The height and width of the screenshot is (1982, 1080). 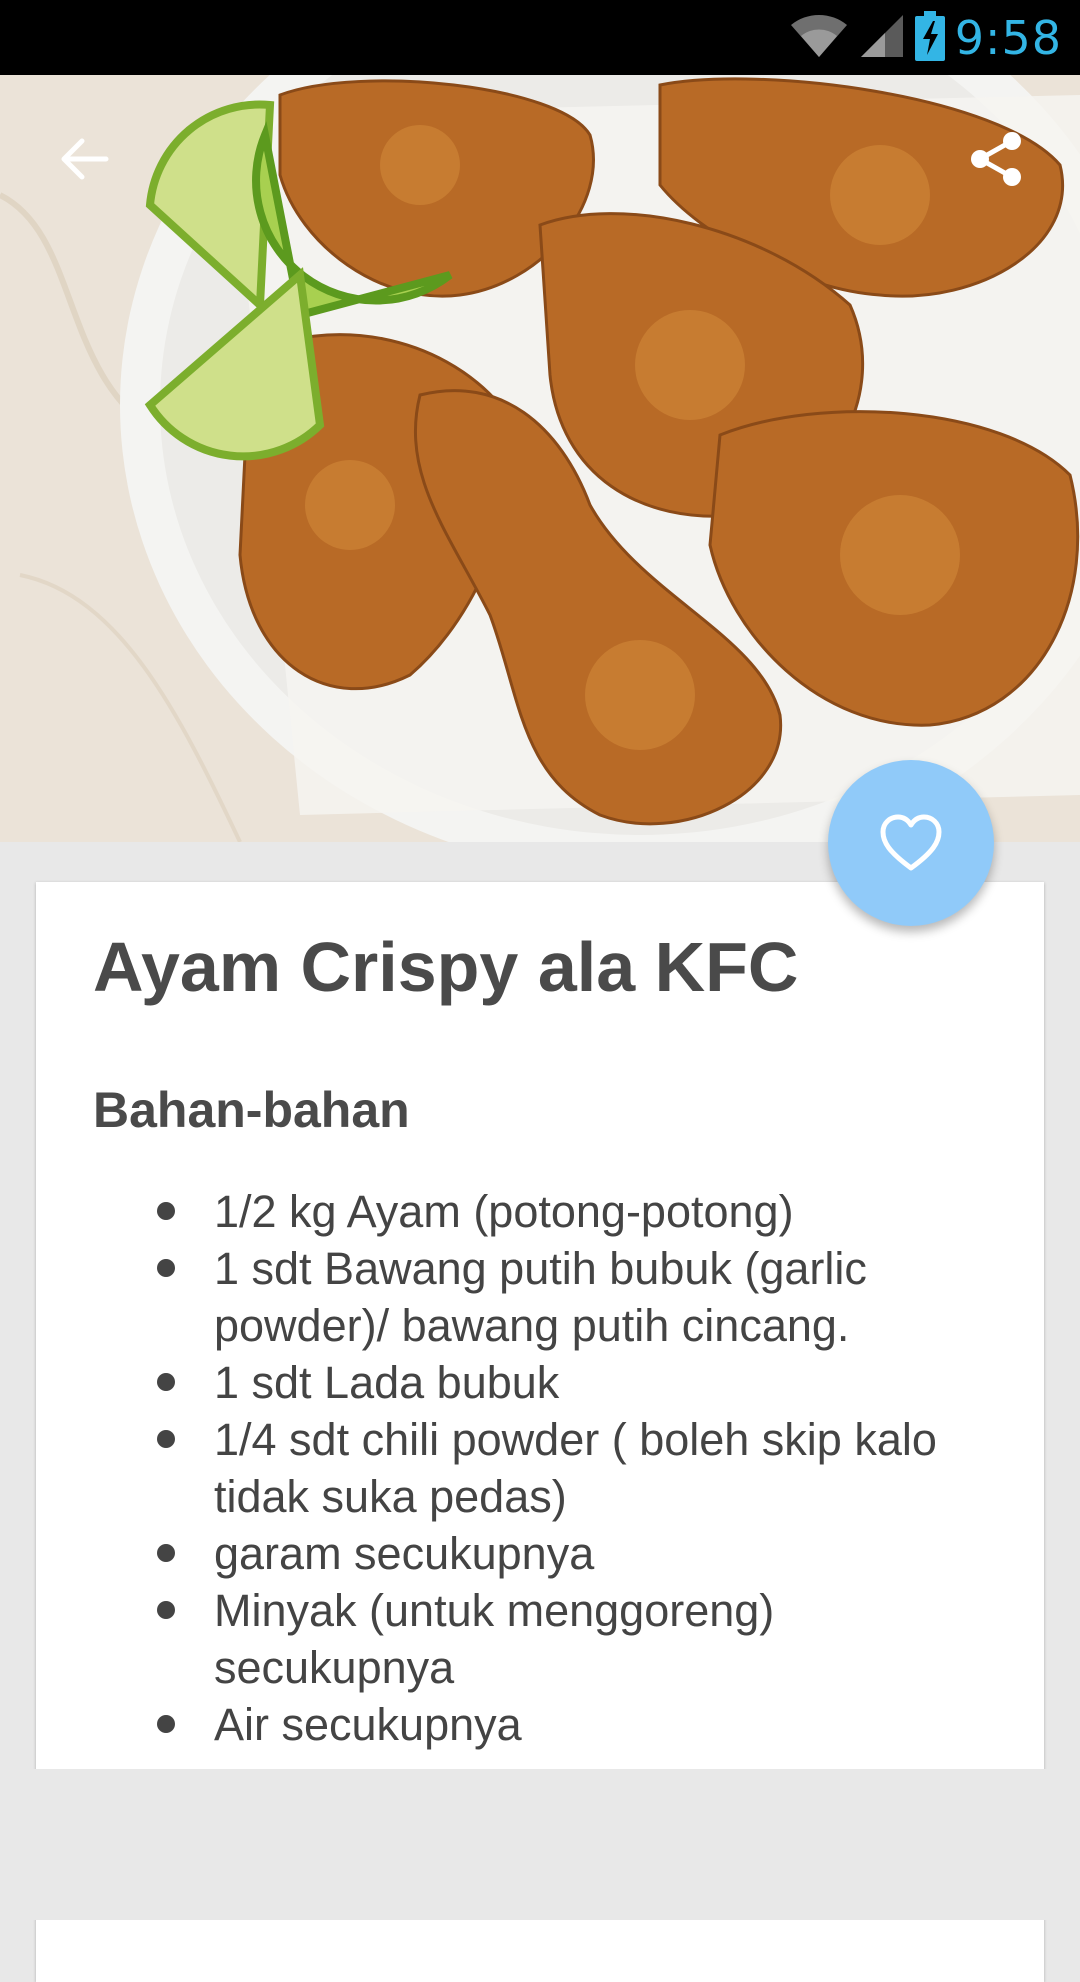 I want to click on wifi-icon, so click(x=819, y=38).